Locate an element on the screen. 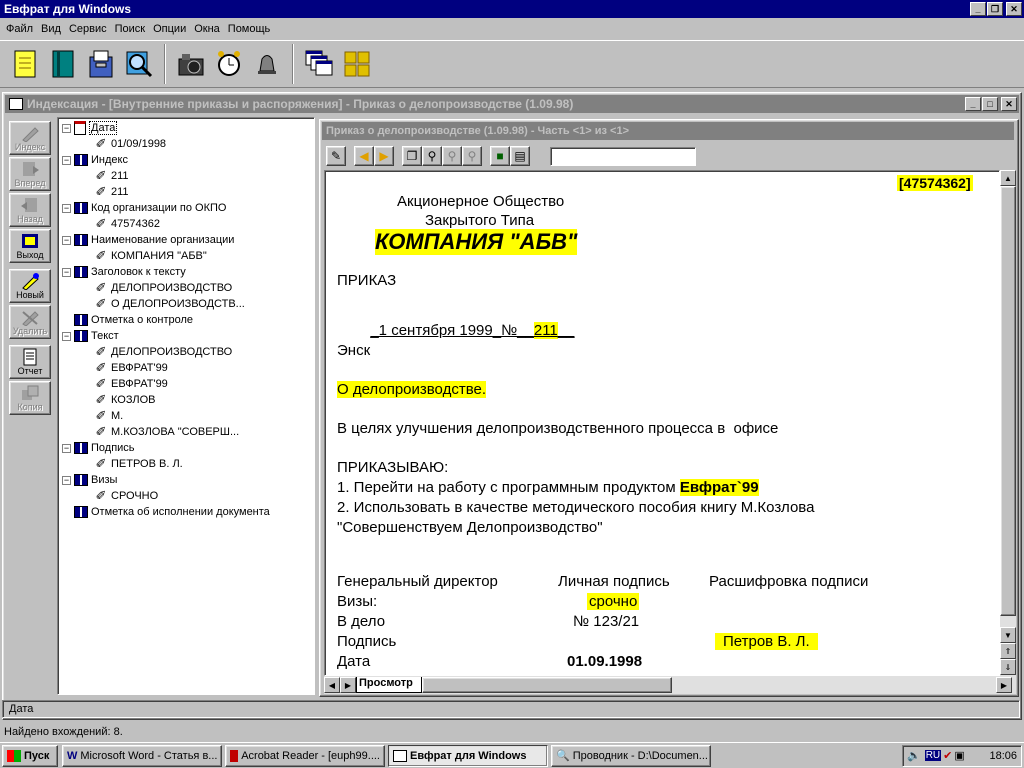  exit-button: Выход is located at coordinates (30, 246).